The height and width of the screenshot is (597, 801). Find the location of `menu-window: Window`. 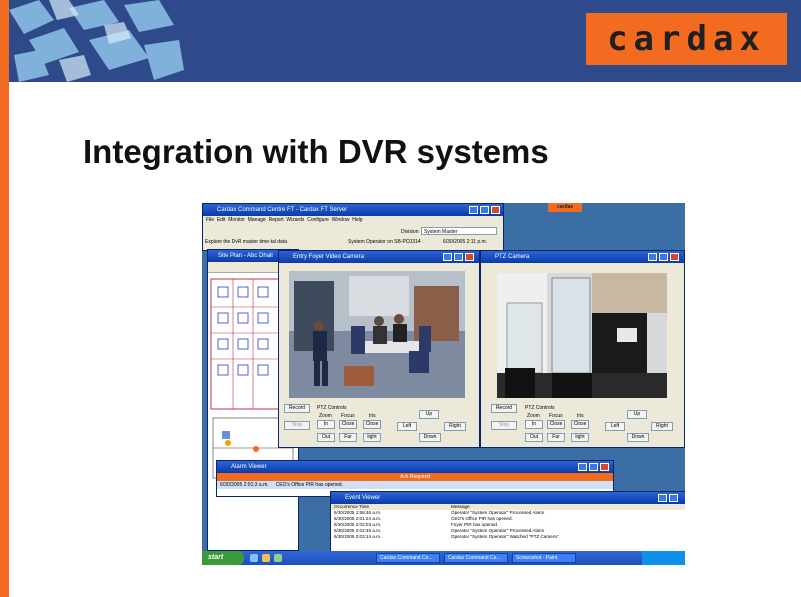

menu-window: Window is located at coordinates (341, 220).